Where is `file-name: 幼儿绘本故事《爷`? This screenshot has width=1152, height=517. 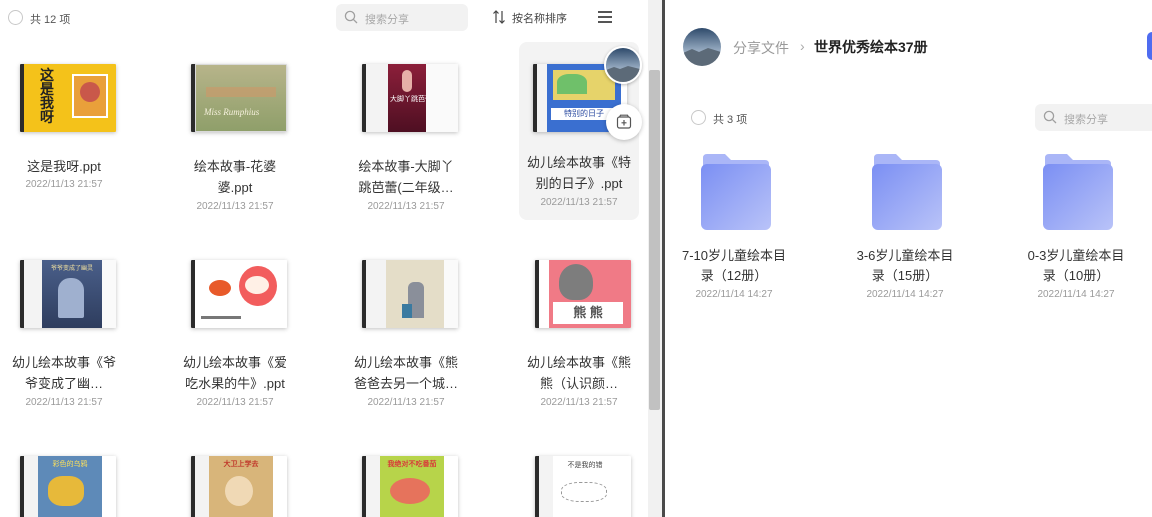
file-name: 幼儿绘本故事《爷 is located at coordinates (63, 362).